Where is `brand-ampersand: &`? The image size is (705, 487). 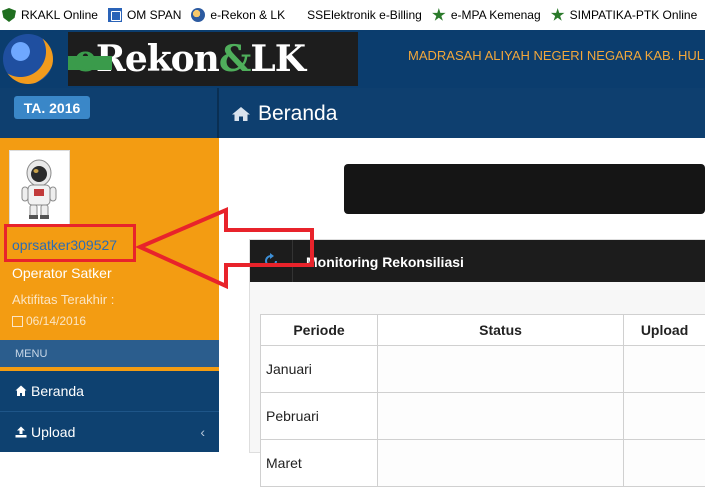
brand-ampersand: & is located at coordinates (235, 59).